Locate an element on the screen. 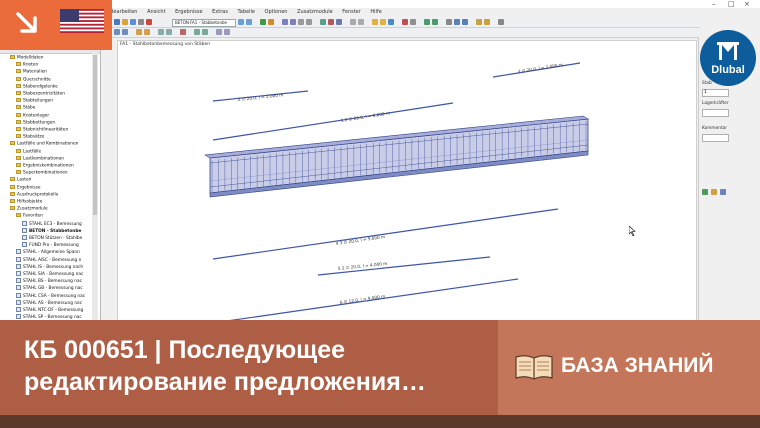 This screenshot has height=428, width=760. tree-item: Stabbettungen is located at coordinates (35, 122).